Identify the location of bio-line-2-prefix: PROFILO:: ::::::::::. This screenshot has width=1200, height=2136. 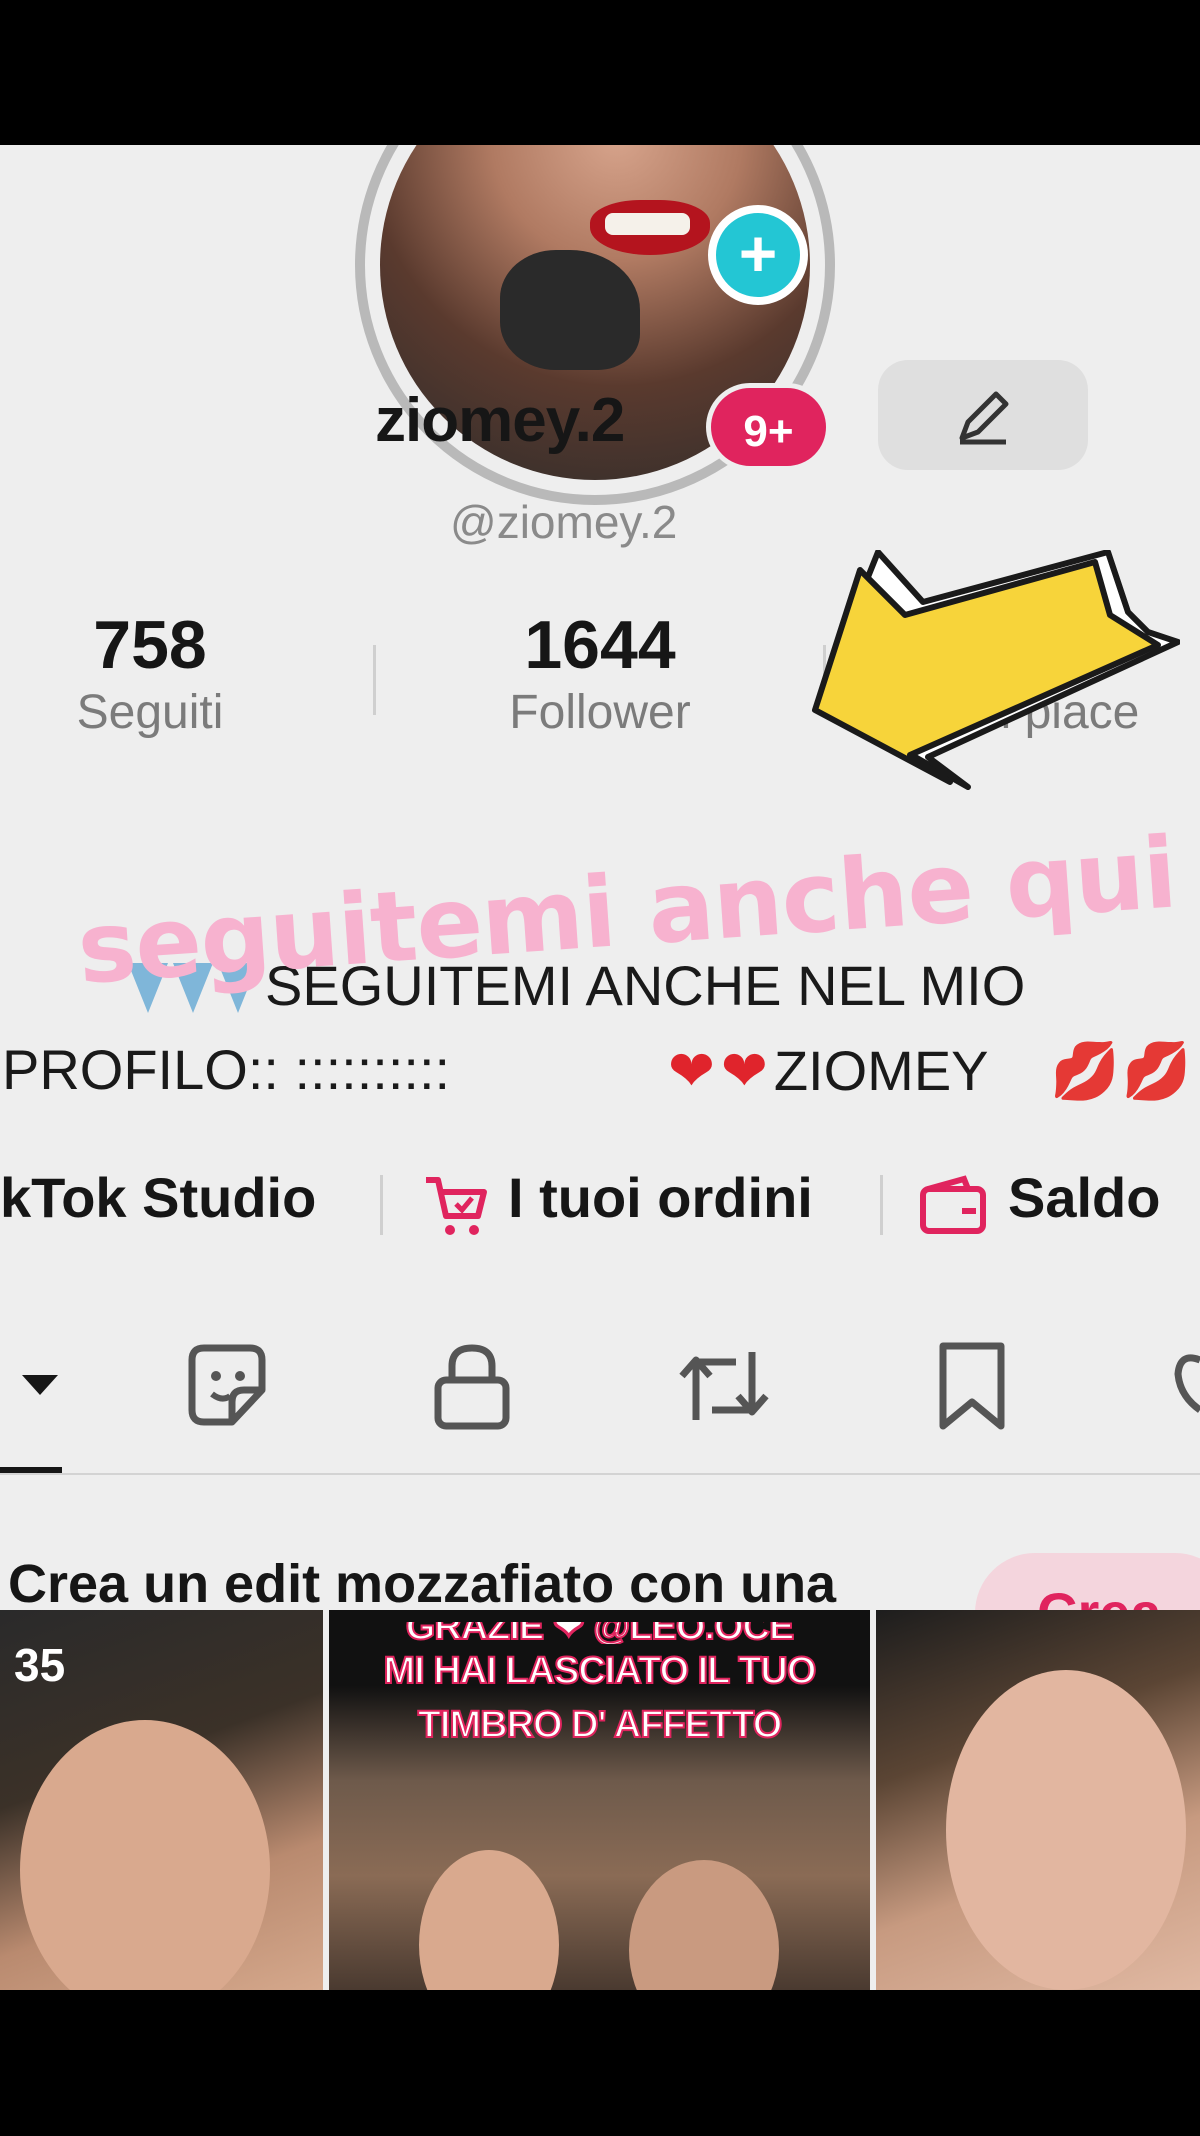
(226, 1069).